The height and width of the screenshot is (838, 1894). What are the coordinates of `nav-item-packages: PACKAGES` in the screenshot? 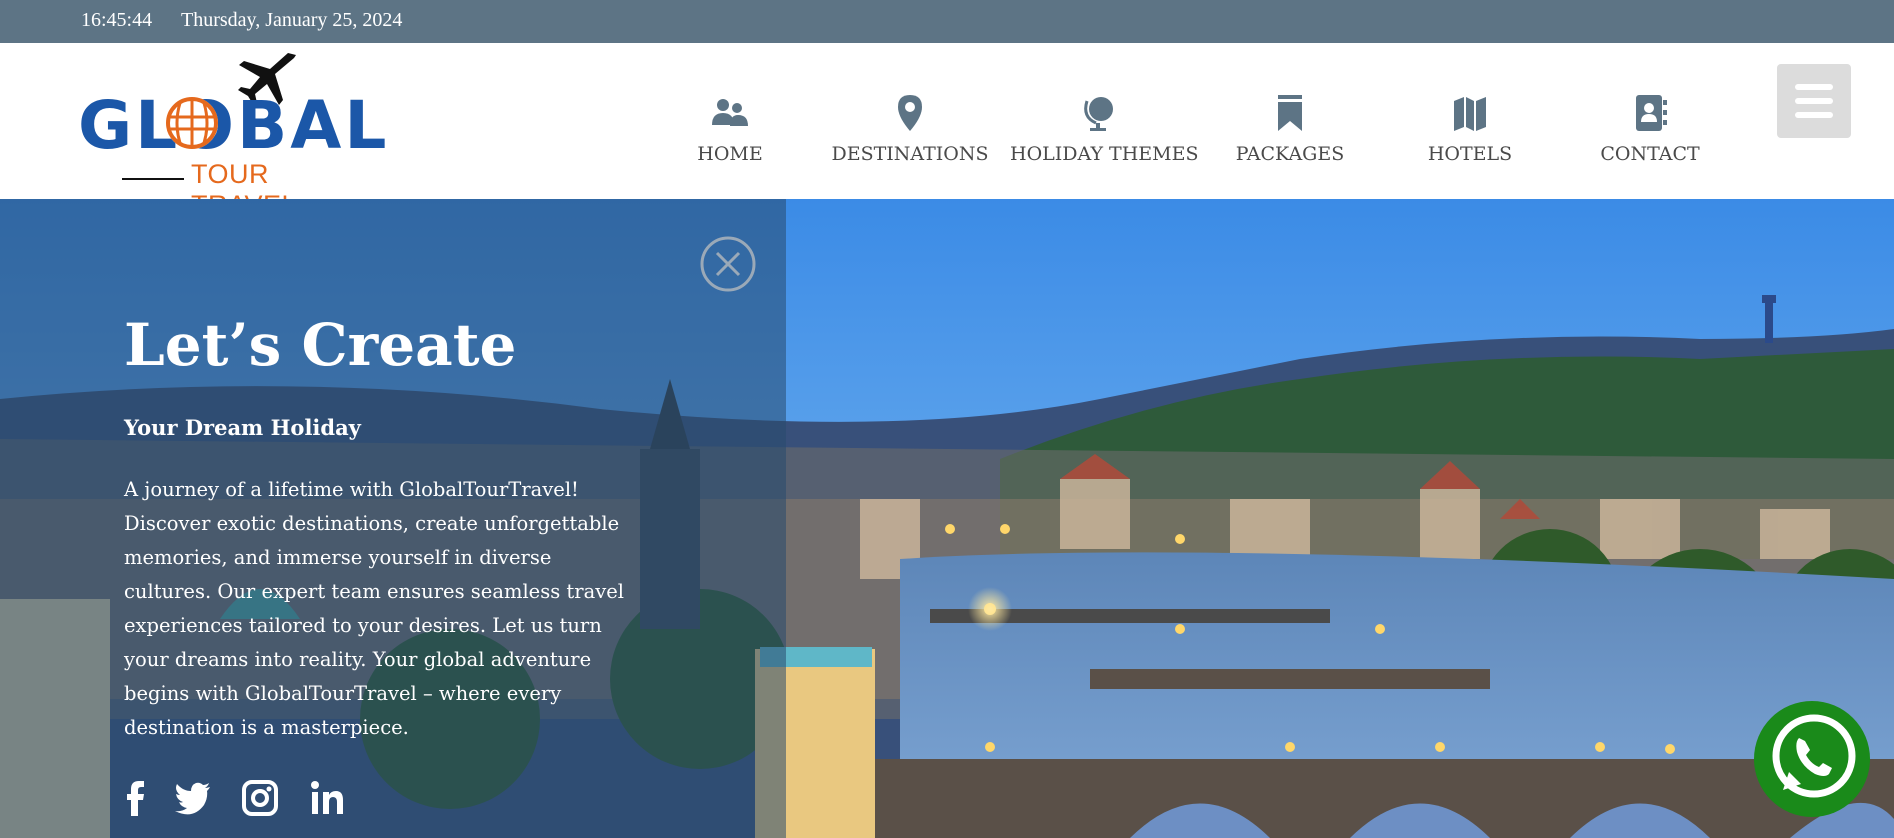 It's located at (1290, 122).